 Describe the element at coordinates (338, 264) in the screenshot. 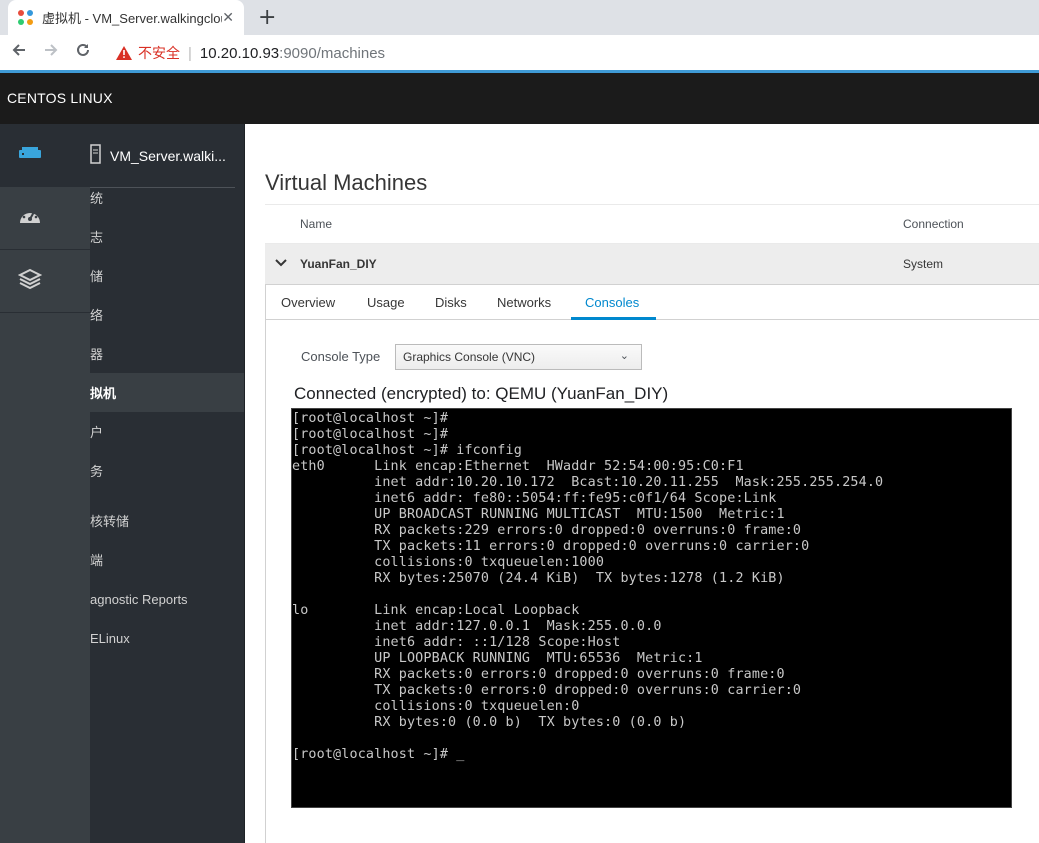

I see `vm-name: YuanFan_DIY` at that location.